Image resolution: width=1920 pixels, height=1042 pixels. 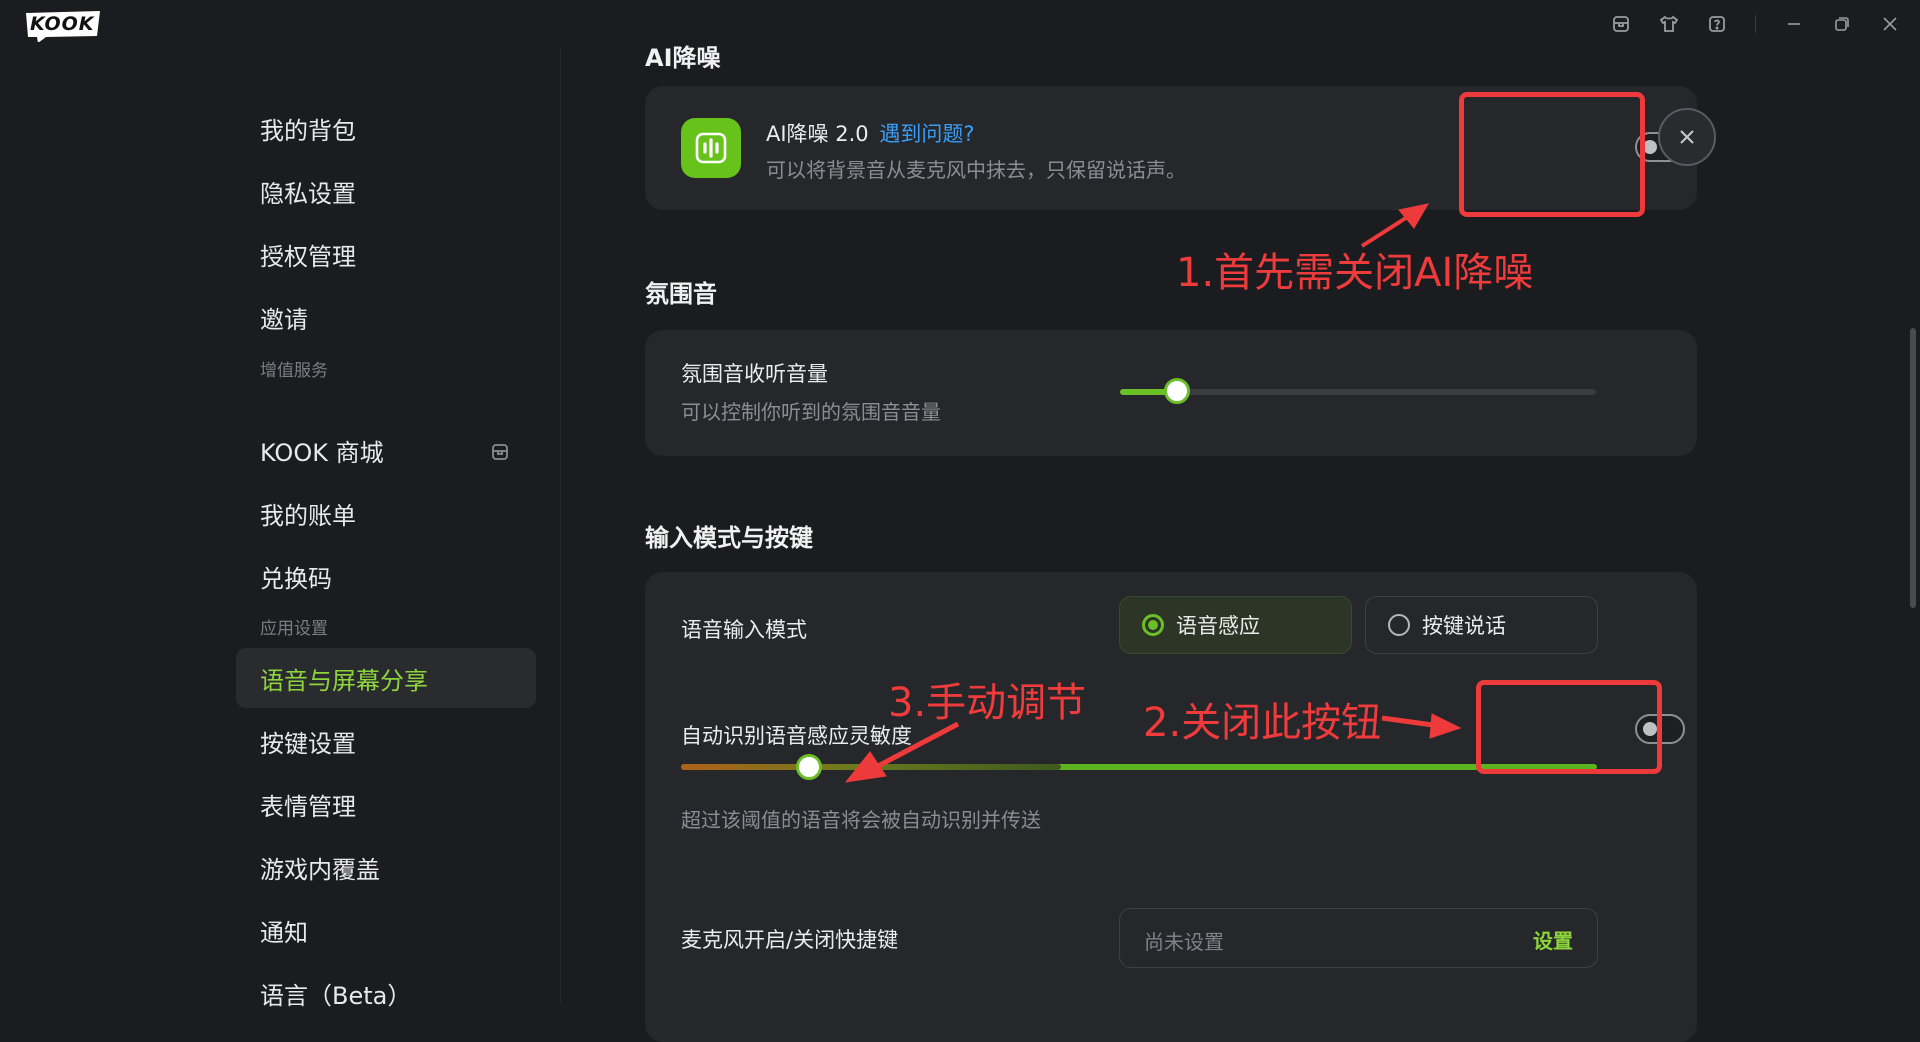 What do you see at coordinates (294, 371) in the screenshot?
I see `sidebar-group-value-added: 增值服务` at bounding box center [294, 371].